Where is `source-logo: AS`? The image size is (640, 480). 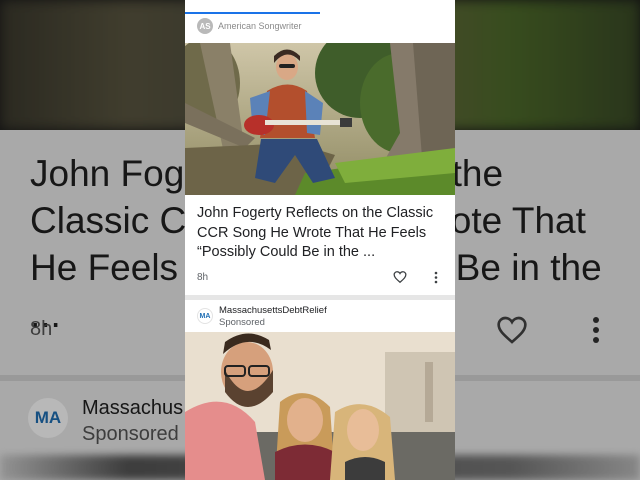
source-logo: AS is located at coordinates (205, 26).